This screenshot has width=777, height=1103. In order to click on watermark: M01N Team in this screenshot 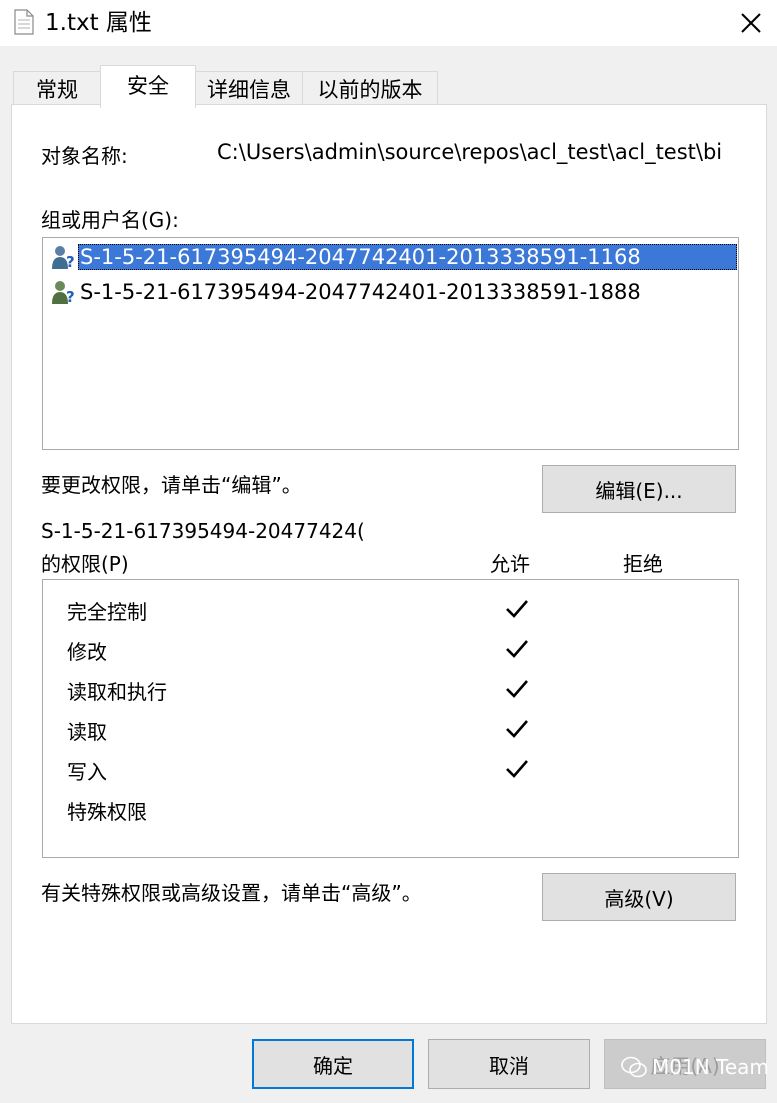, I will do `click(694, 1067)`.